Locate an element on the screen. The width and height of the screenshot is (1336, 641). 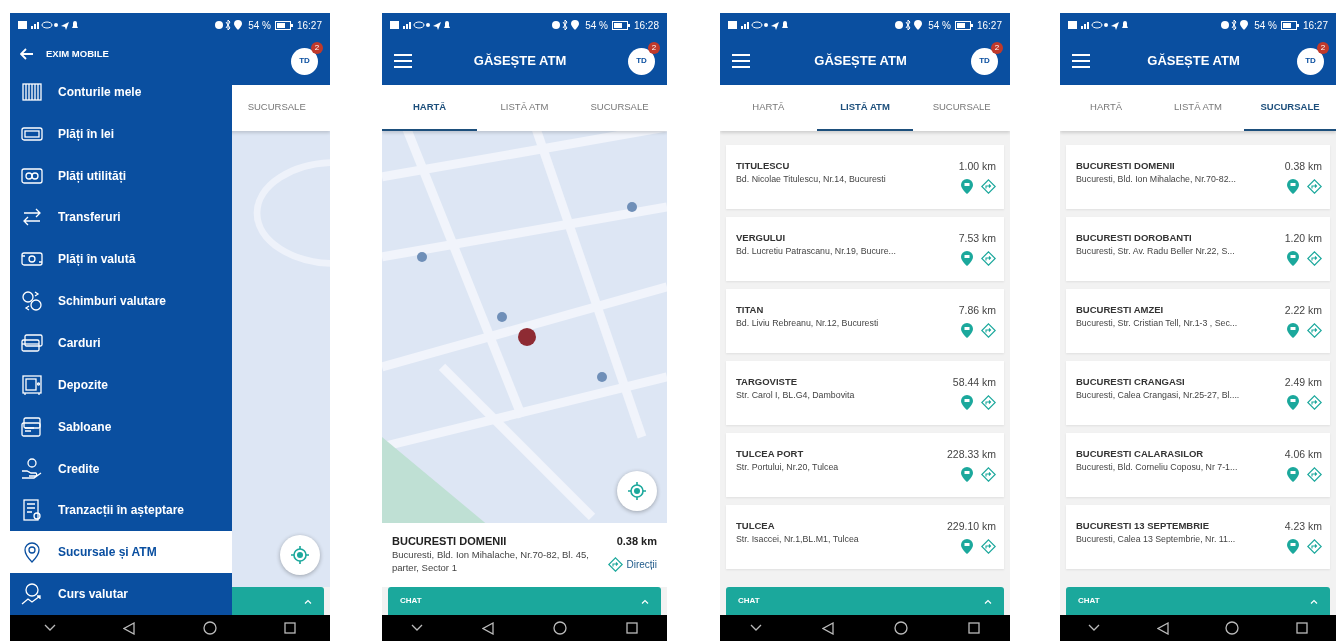
location-name: TULCEA is located at coordinates (756, 526).